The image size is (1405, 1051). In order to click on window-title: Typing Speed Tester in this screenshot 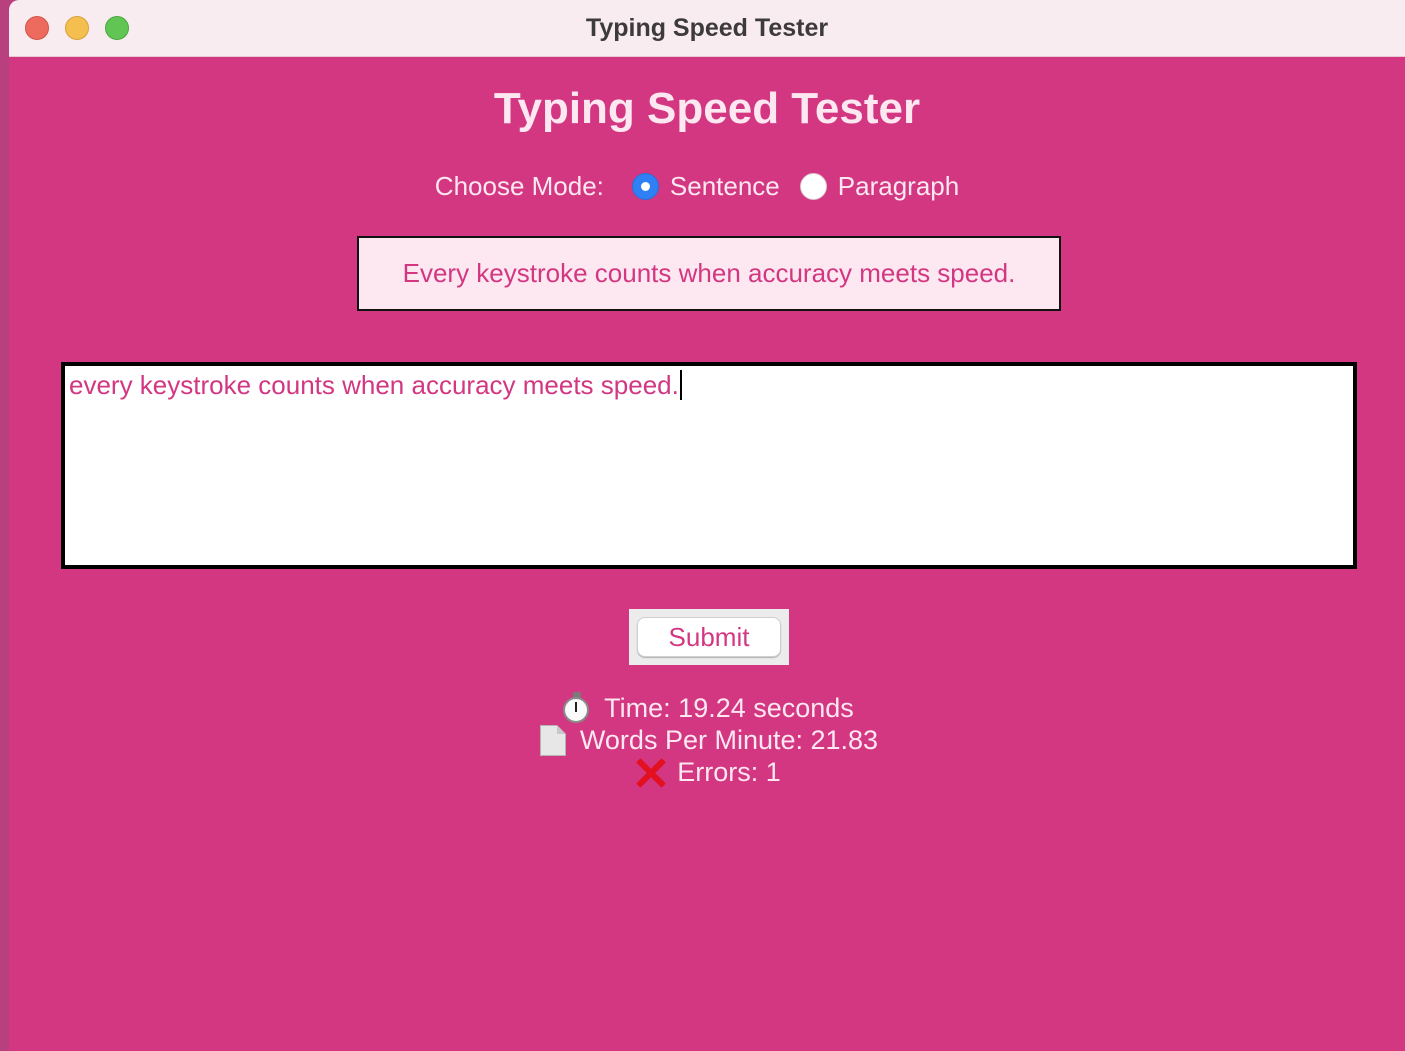, I will do `click(707, 28)`.